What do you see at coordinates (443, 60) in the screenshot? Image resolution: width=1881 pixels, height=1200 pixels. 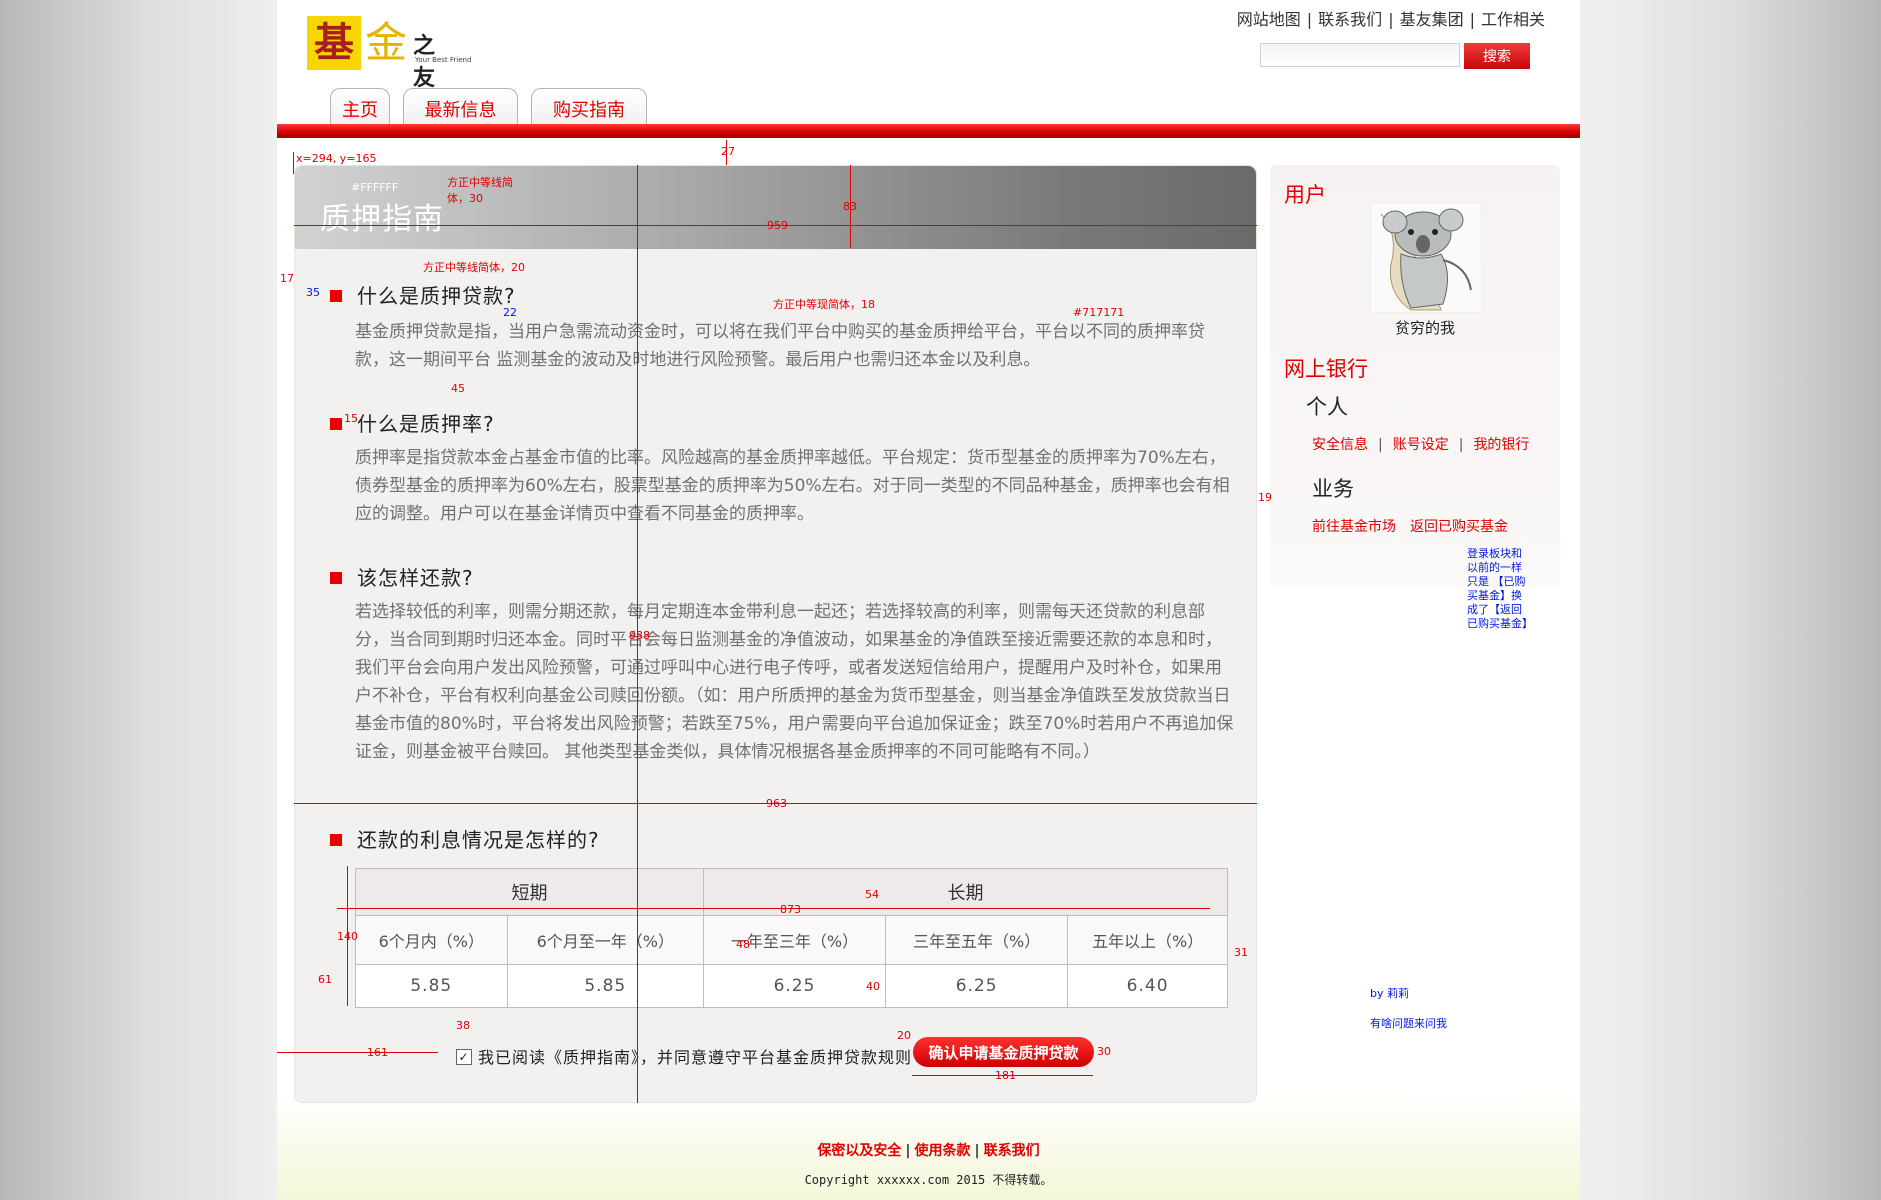 I see `logo-tagline: Your Best Friend` at bounding box center [443, 60].